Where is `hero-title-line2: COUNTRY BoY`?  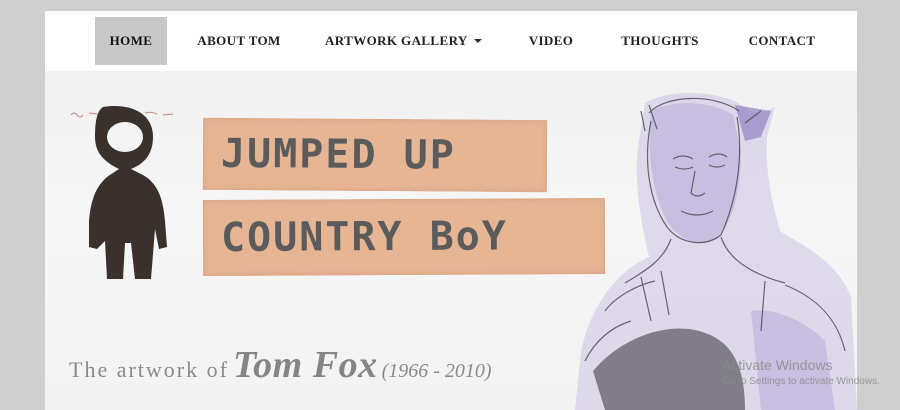
hero-title-line2: COUNTRY BoY is located at coordinates (364, 237).